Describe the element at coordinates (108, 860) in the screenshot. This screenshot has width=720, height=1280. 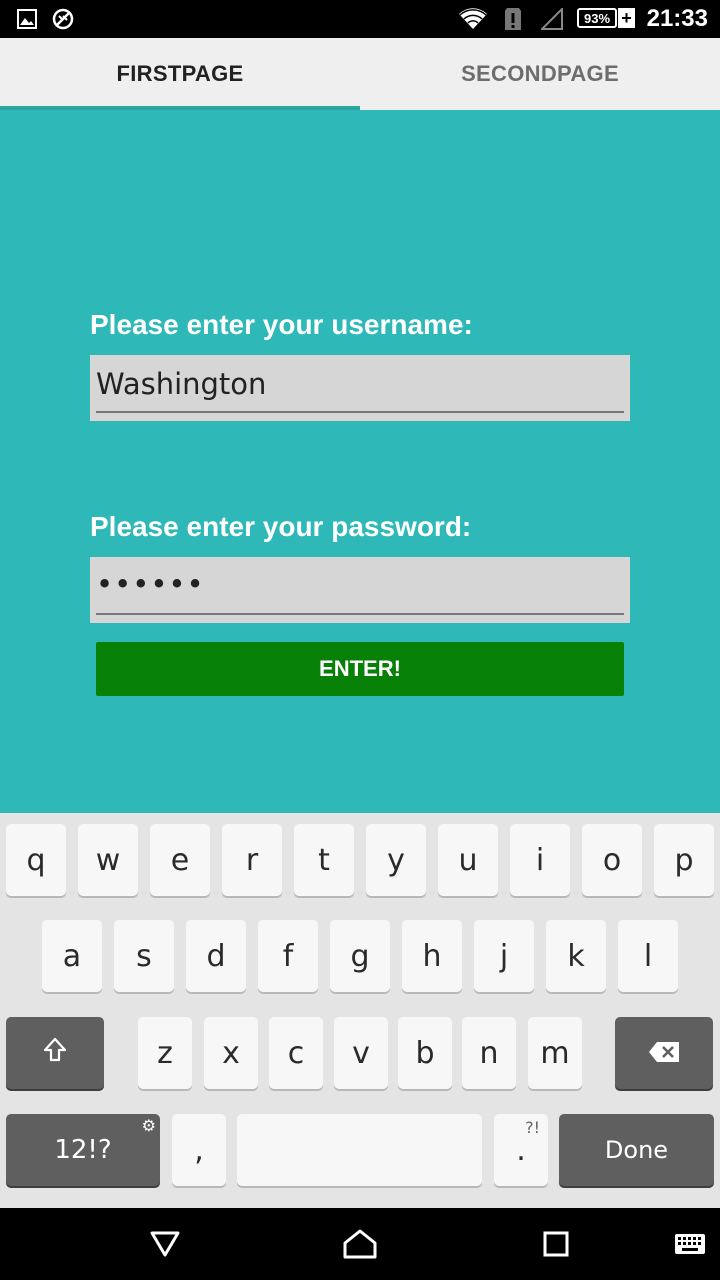
I see `key-w: w` at that location.